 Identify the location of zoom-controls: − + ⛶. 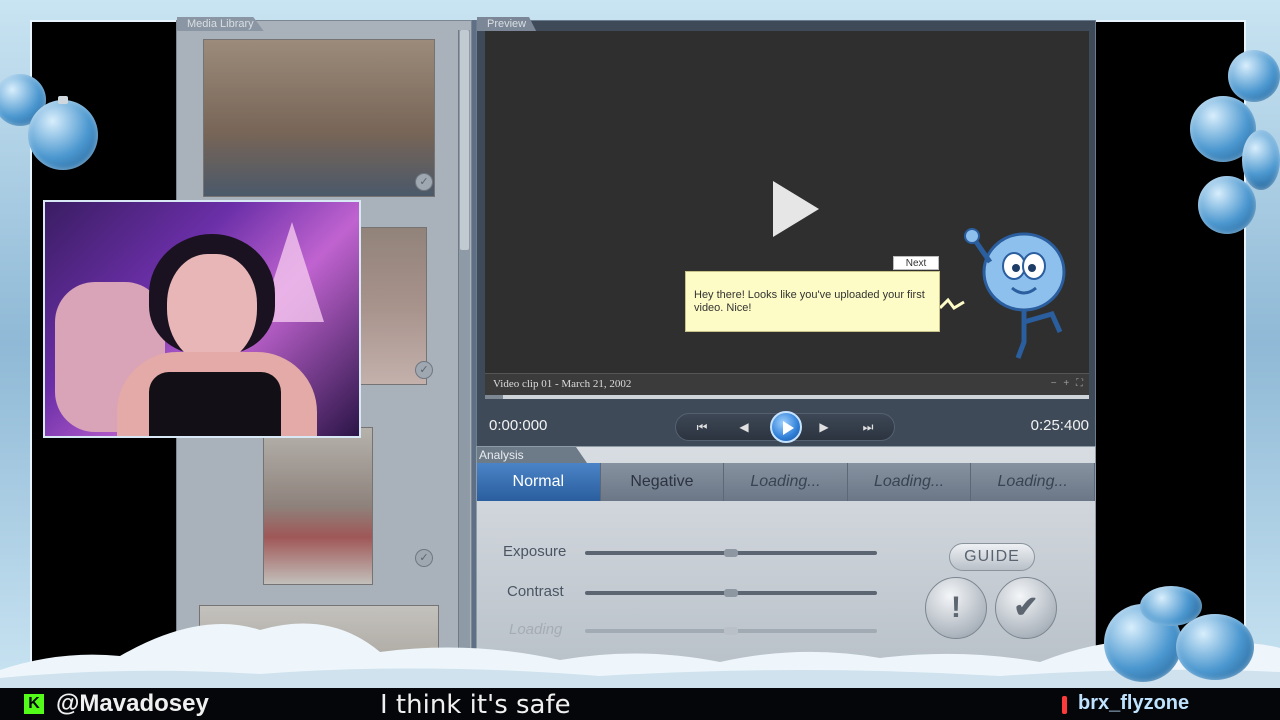
(1068, 383).